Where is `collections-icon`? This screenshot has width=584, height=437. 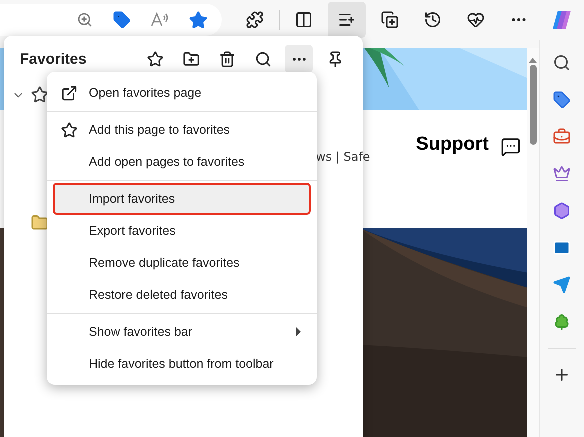
collections-icon is located at coordinates (390, 20).